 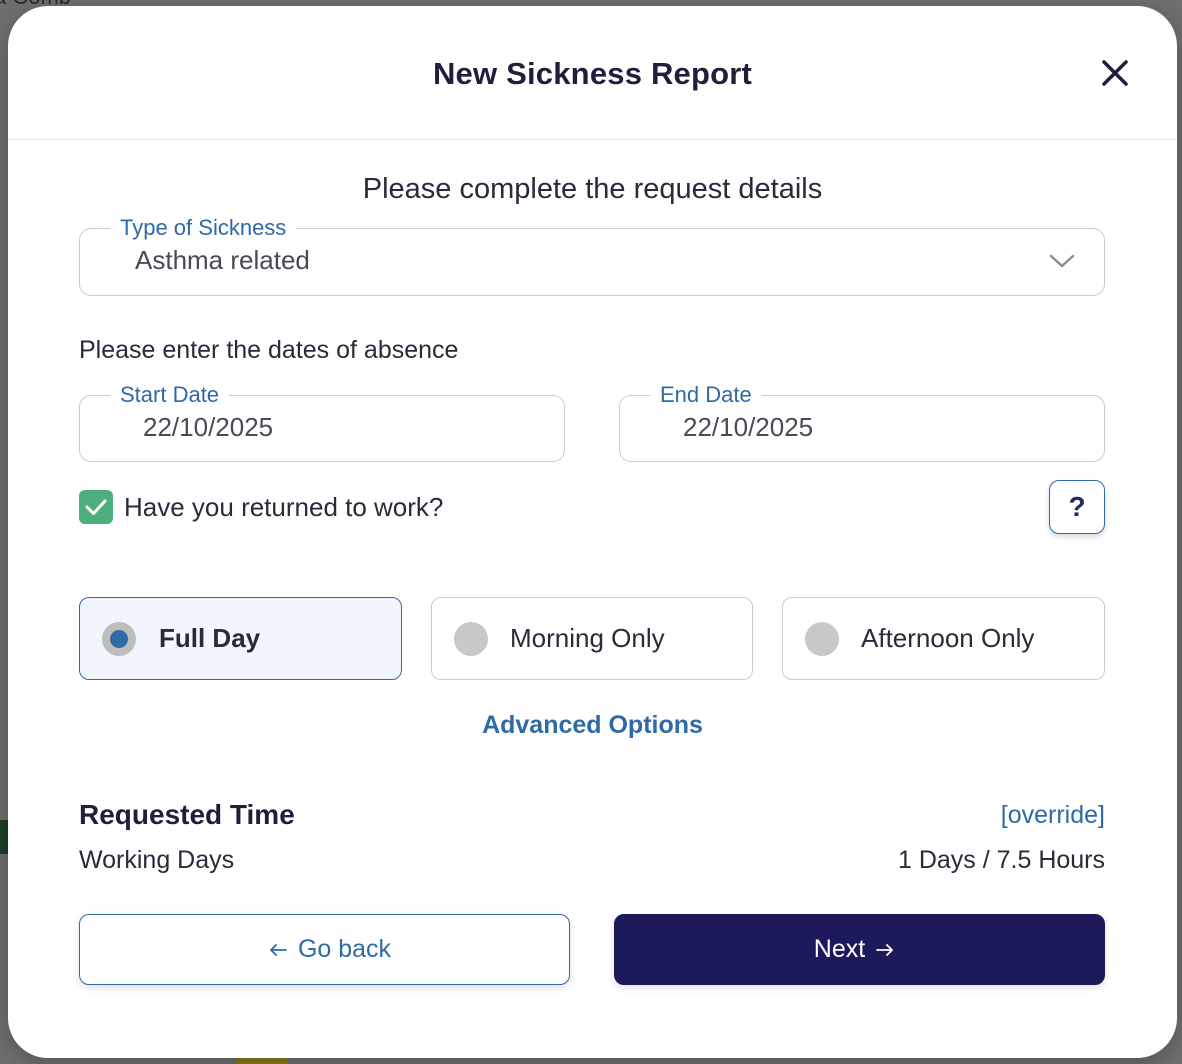 What do you see at coordinates (1001, 860) in the screenshot?
I see `working-days-value: 1 Days / 7.5 Hours` at bounding box center [1001, 860].